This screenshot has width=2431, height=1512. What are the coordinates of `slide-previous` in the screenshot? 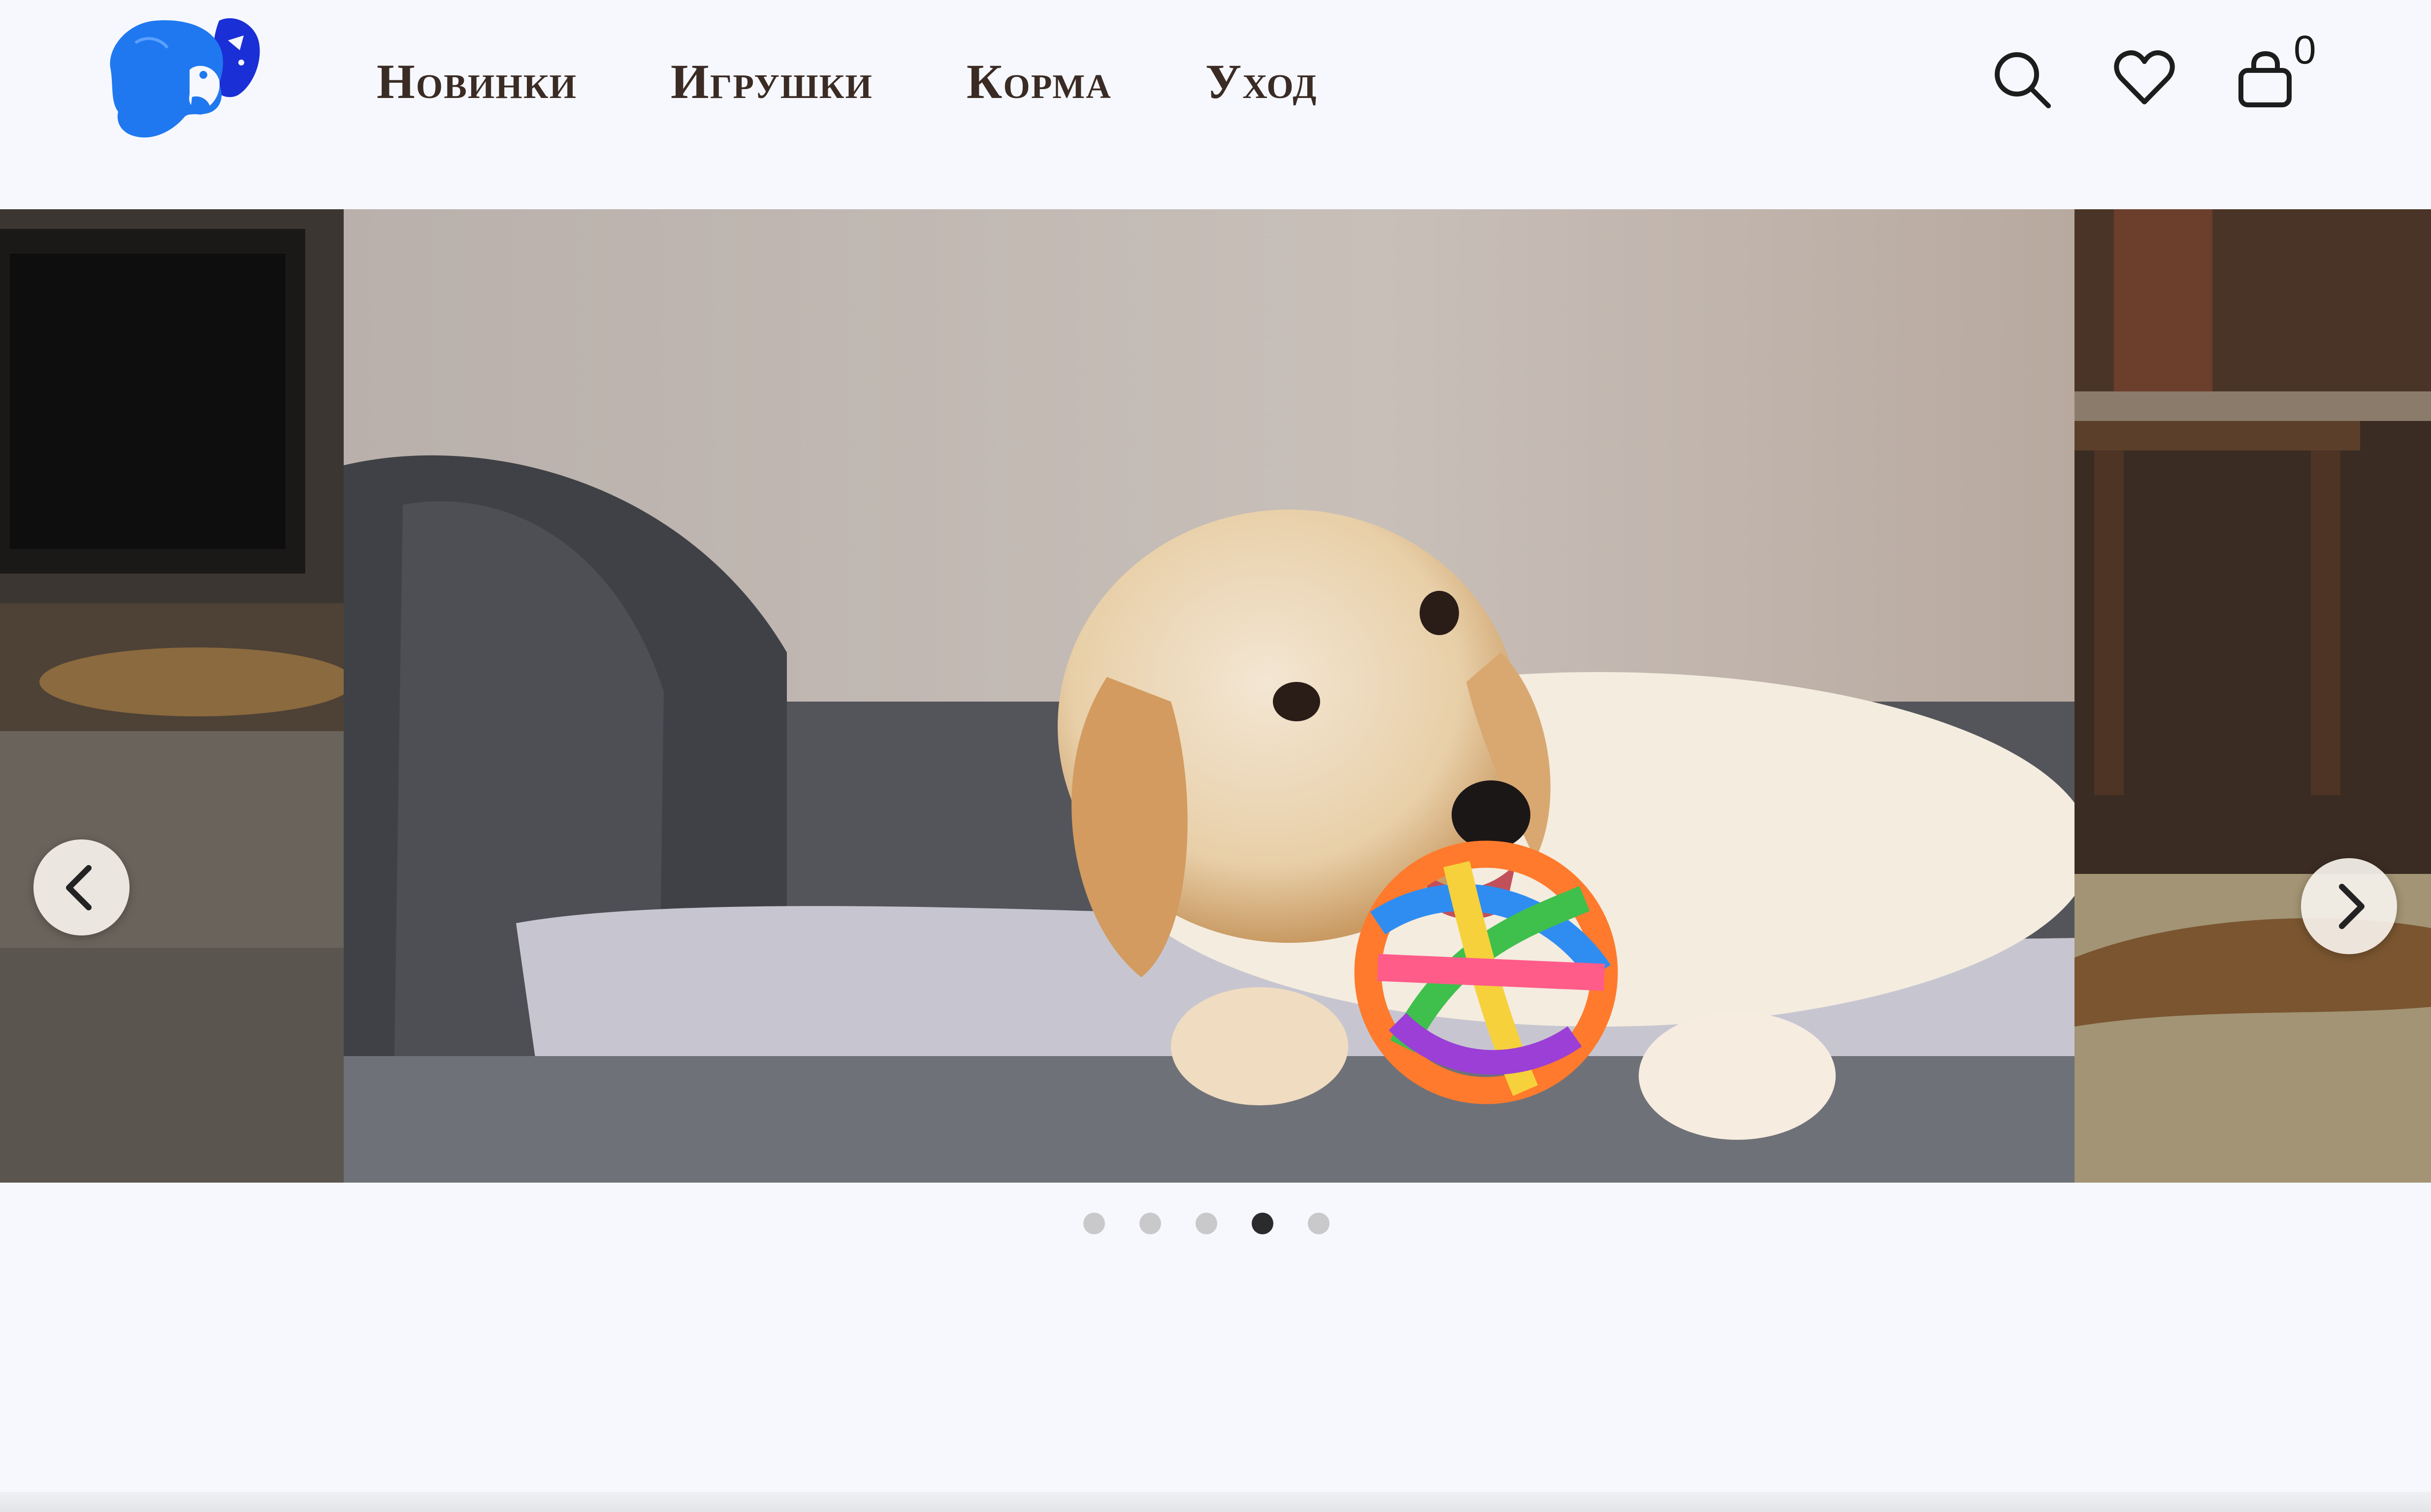 It's located at (172, 696).